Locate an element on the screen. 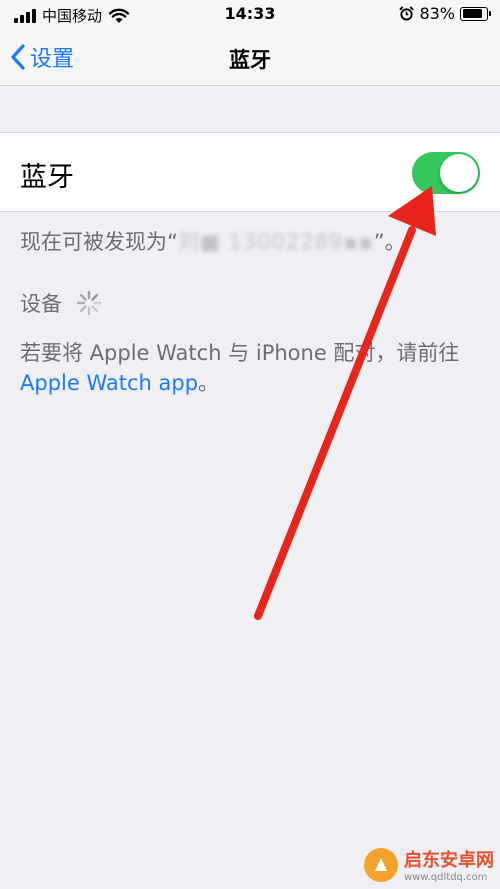 The image size is (500, 889). status-right: 83% is located at coordinates (445, 13).